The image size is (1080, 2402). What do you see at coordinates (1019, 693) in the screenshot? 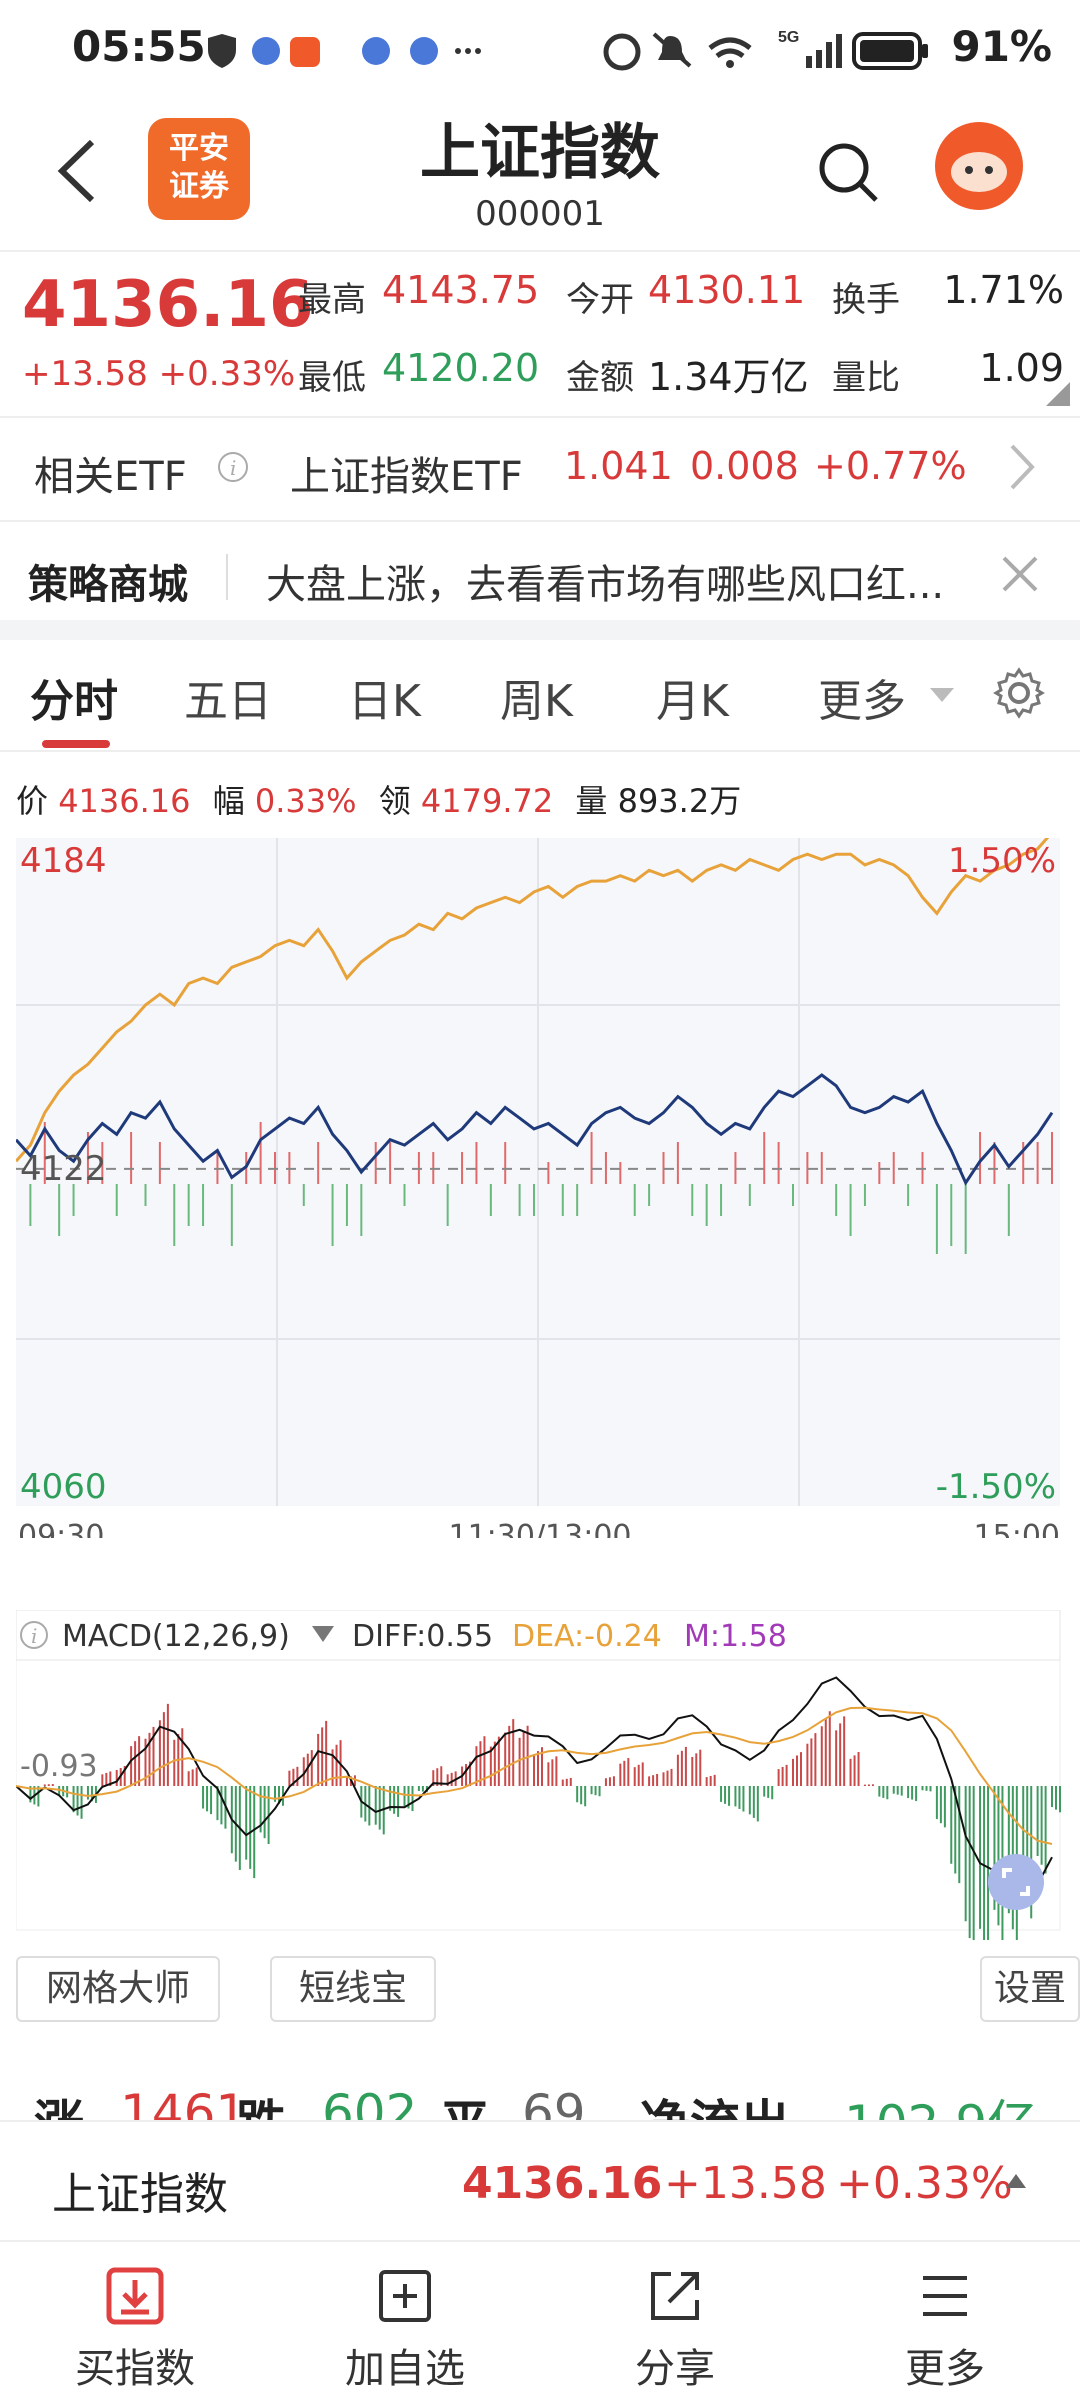
I see `gear-icon` at bounding box center [1019, 693].